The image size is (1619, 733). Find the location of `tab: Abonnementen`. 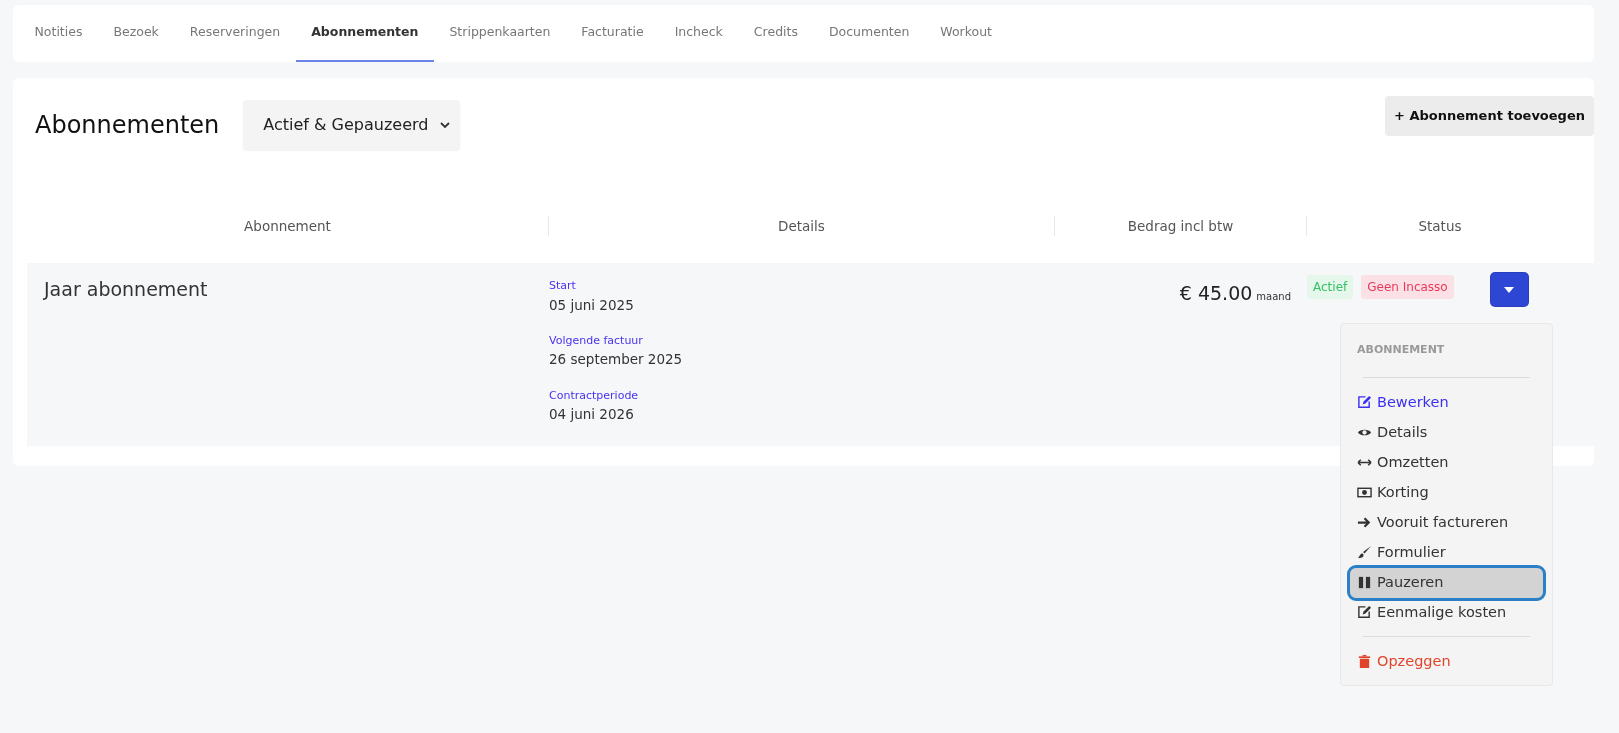

tab: Abonnementen is located at coordinates (364, 33).